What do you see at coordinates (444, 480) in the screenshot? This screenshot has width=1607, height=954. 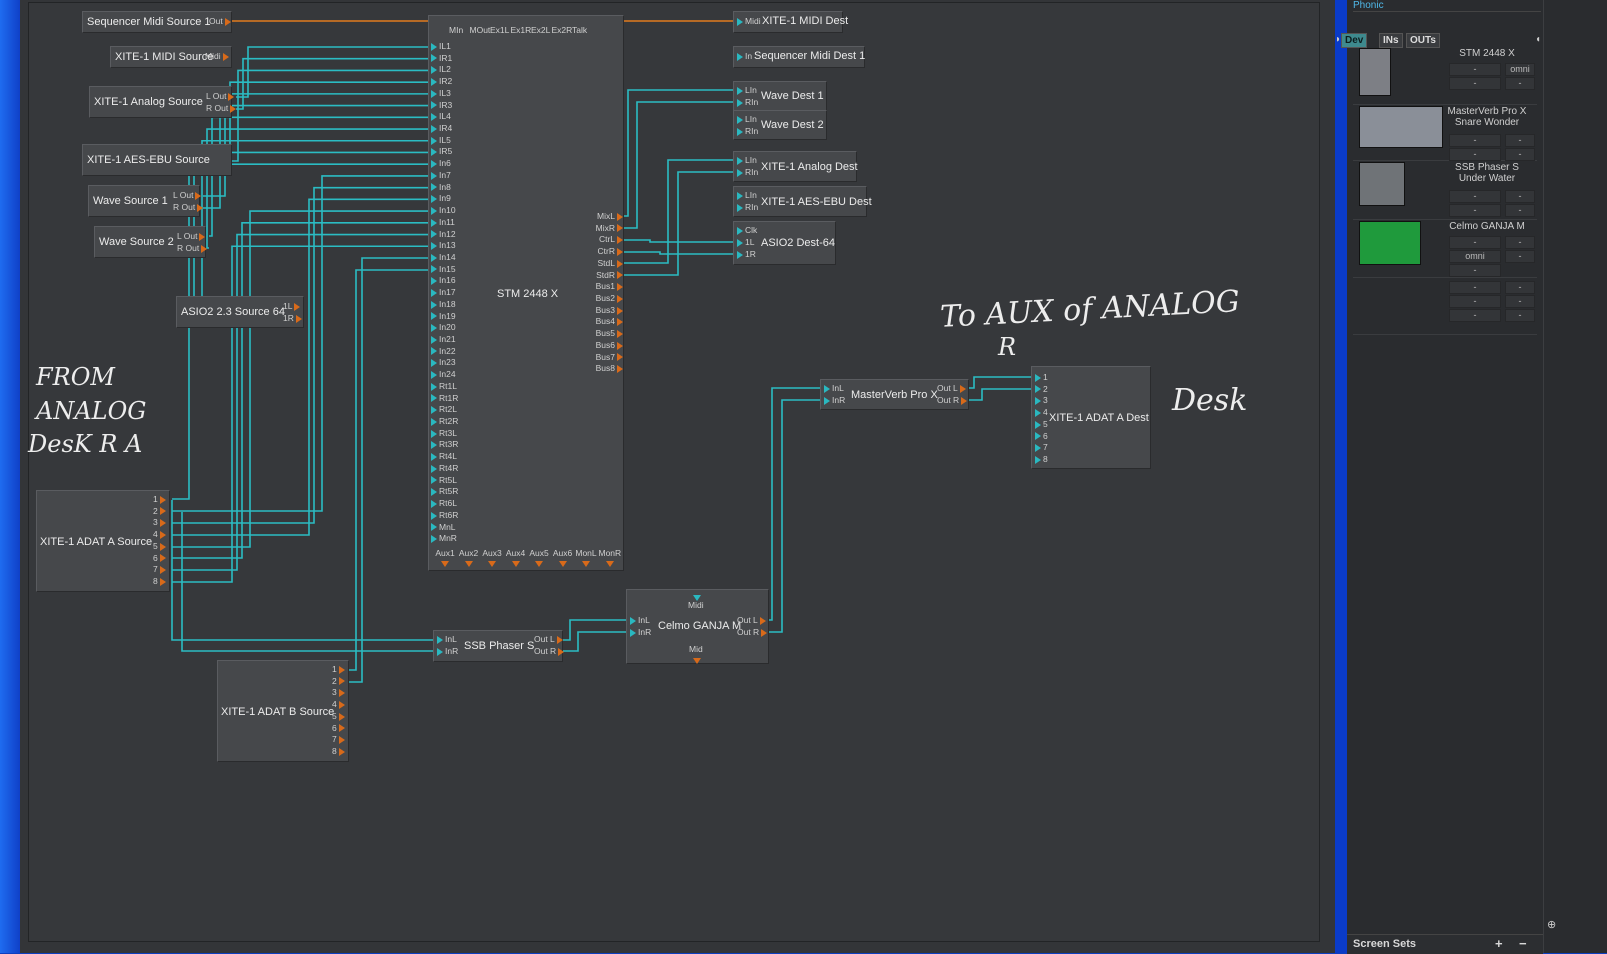 I see `input-port: Rt5L` at bounding box center [444, 480].